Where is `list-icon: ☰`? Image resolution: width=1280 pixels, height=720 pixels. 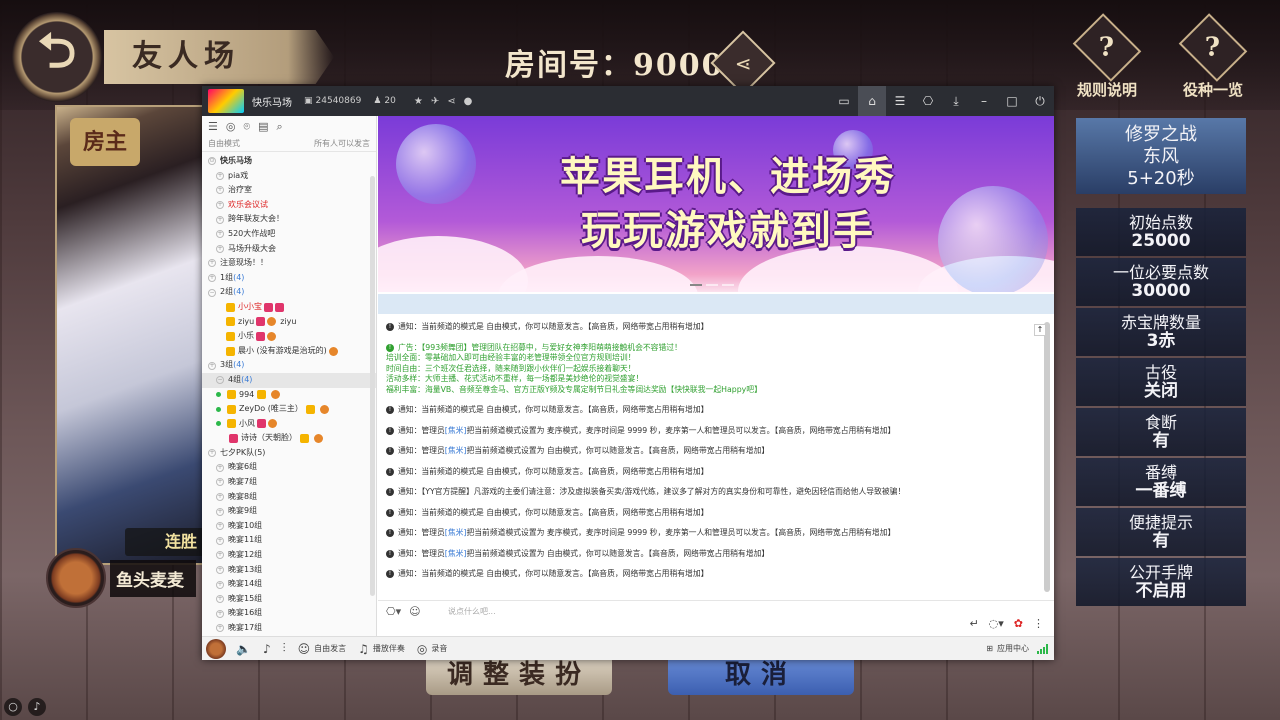 list-icon: ☰ is located at coordinates (900, 101).